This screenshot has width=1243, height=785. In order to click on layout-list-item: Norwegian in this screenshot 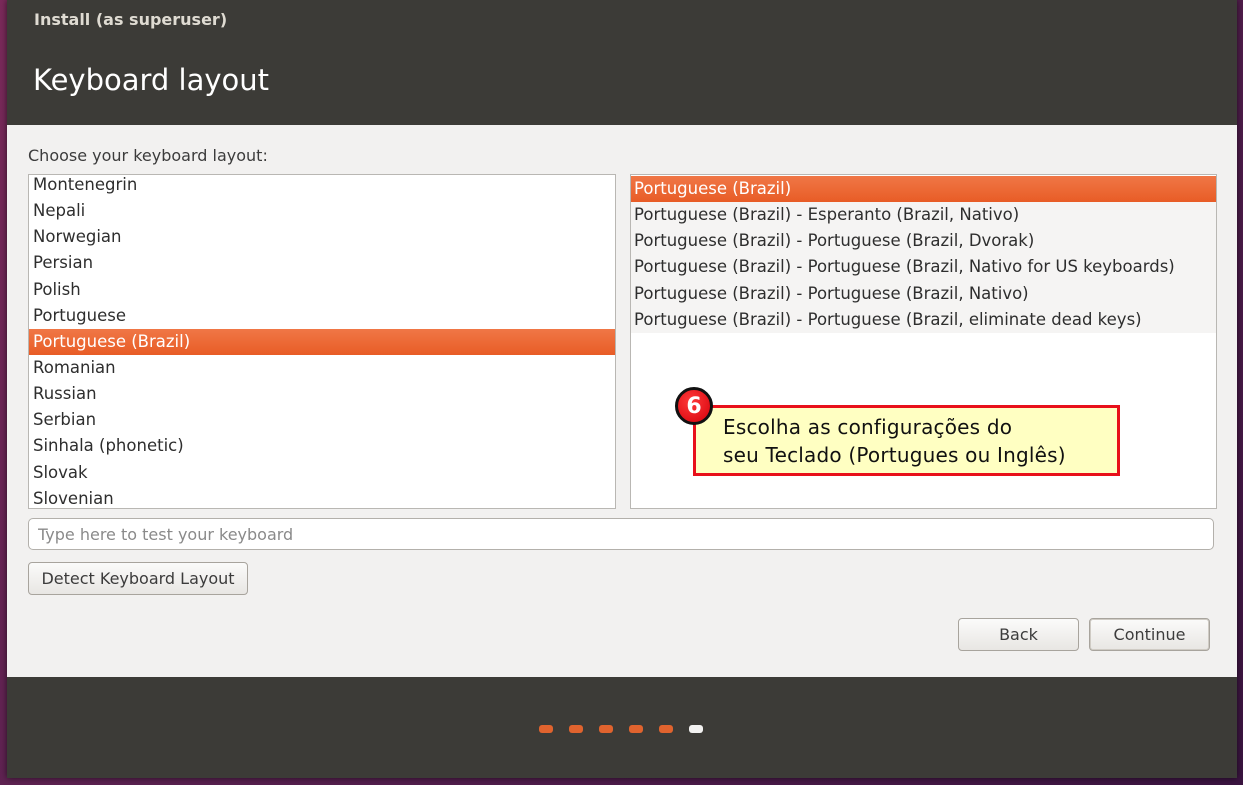, I will do `click(322, 237)`.